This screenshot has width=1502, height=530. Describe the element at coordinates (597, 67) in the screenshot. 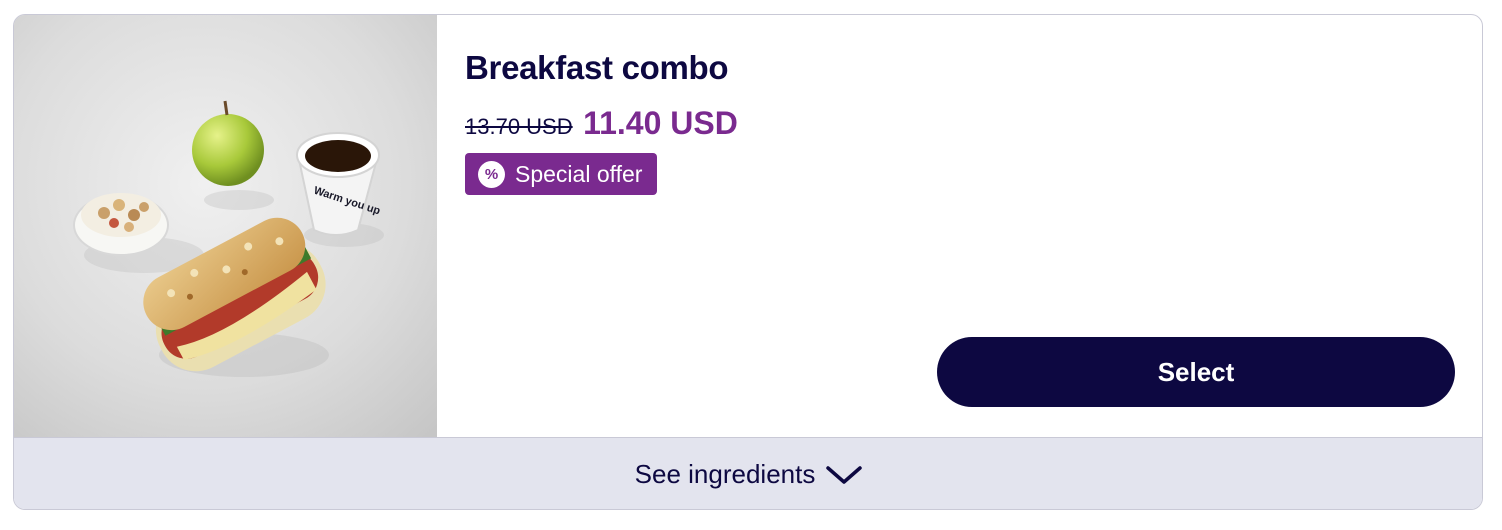

I see `product-title: Breakfast combo` at that location.